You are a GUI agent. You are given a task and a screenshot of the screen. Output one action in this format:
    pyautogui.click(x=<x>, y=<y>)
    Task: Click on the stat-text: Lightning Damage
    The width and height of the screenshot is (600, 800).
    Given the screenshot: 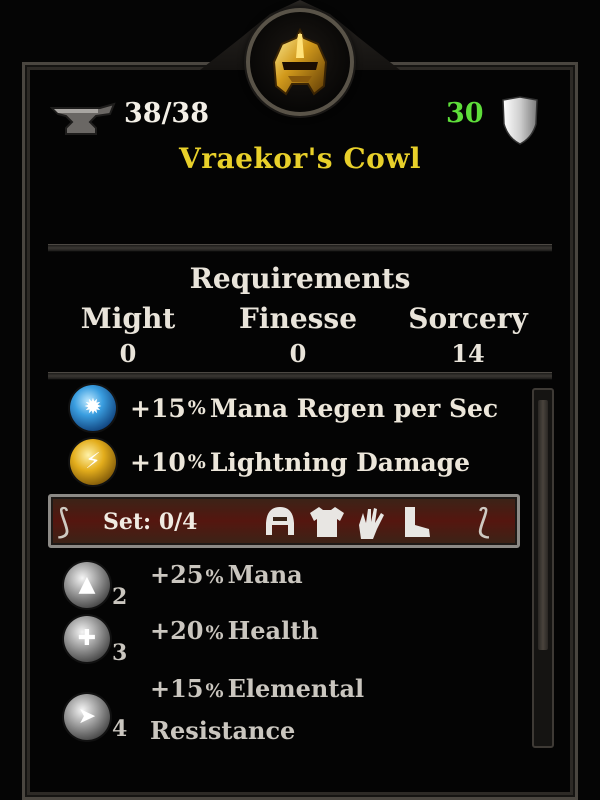 What is the action you would take?
    pyautogui.click(x=340, y=462)
    